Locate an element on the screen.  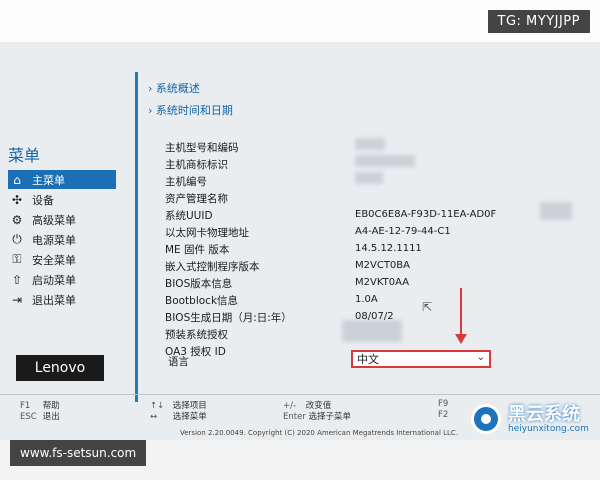
row-label-me-firmware: ME 固件 版本 is located at coordinates (197, 250).